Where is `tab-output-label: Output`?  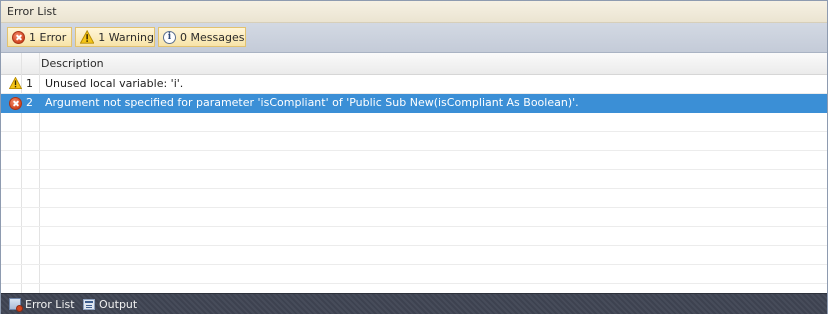
tab-output-label: Output is located at coordinates (118, 304).